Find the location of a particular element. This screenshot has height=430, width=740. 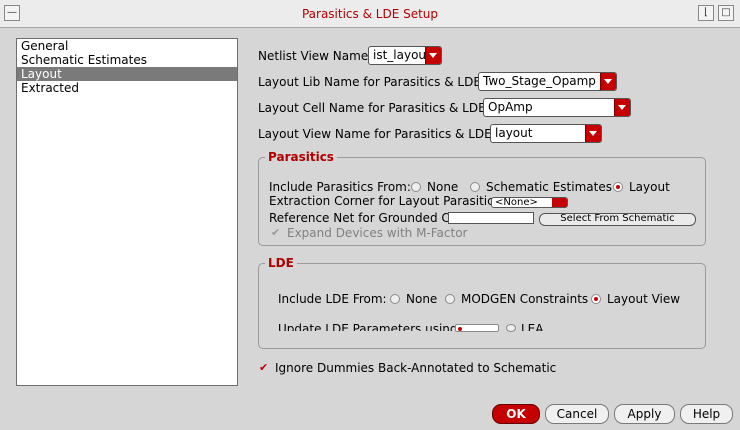

window-title: Parasitics & LDE Setup is located at coordinates (370, 14).